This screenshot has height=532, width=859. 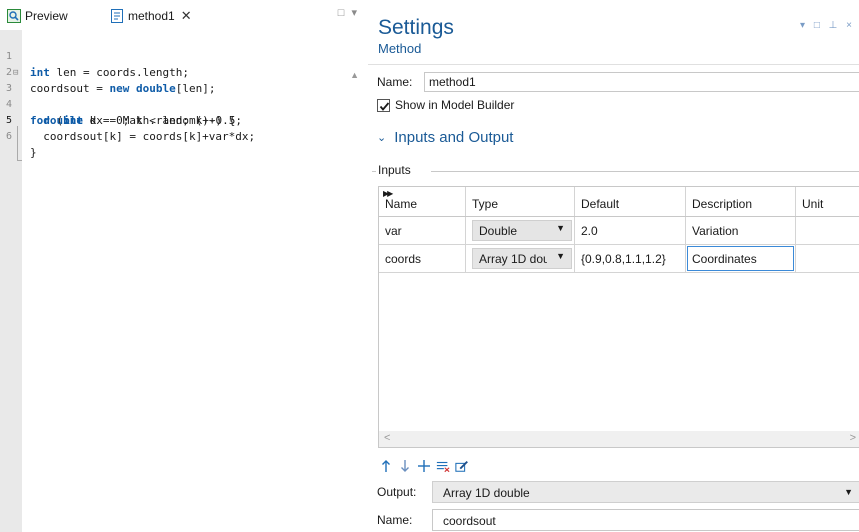 I want to click on line-number: 6, so click(x=8, y=136).